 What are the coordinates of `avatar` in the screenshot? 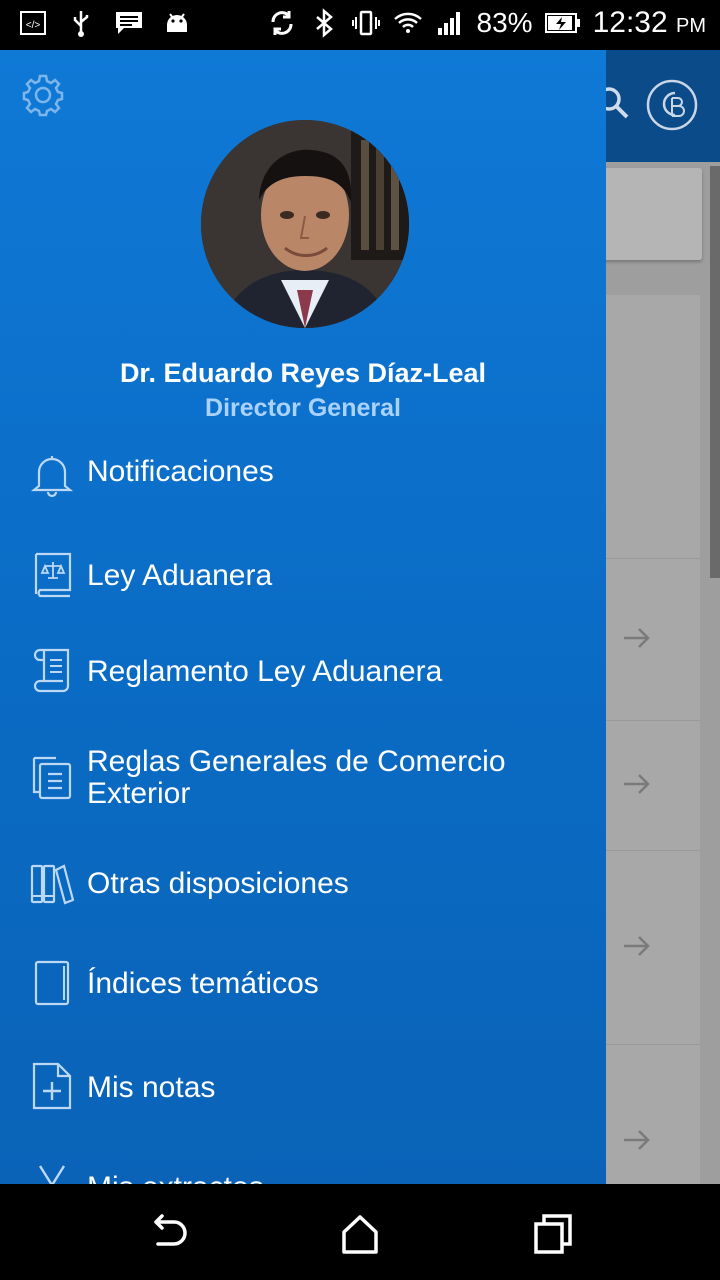 It's located at (305, 224).